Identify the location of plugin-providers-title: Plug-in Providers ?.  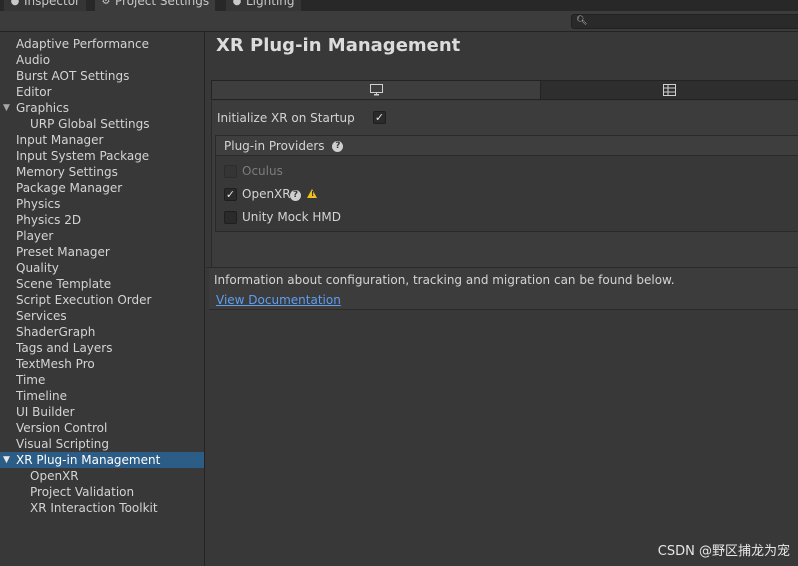
(284, 146).